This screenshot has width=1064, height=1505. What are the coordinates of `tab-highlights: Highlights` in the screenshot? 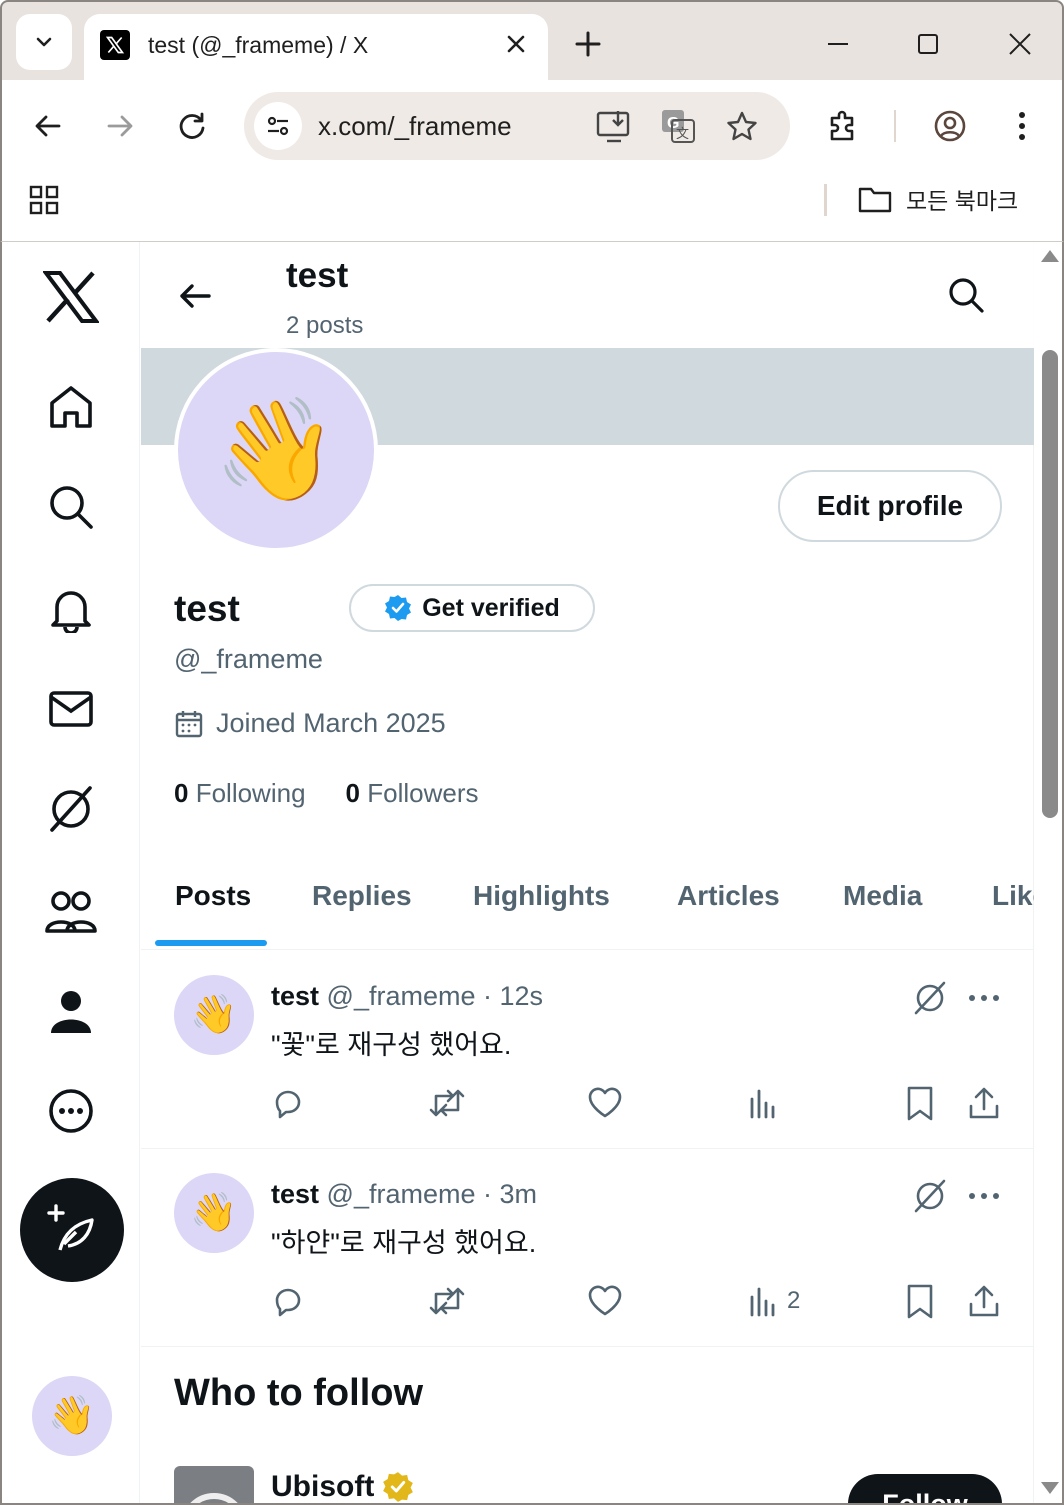 It's located at (541, 896).